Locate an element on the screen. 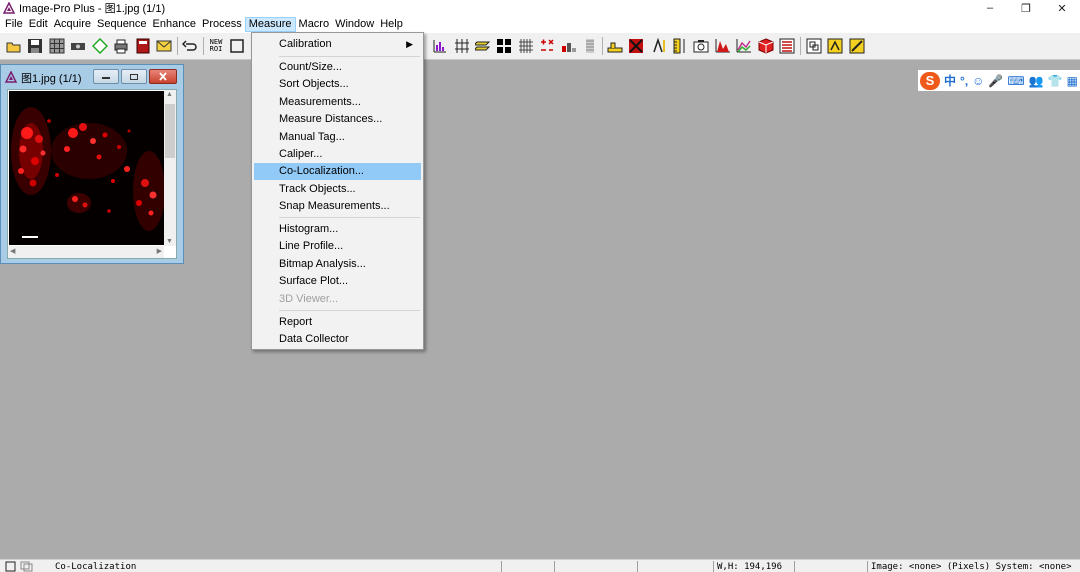 This screenshot has width=1080, height=572. save-icon is located at coordinates (35, 46).